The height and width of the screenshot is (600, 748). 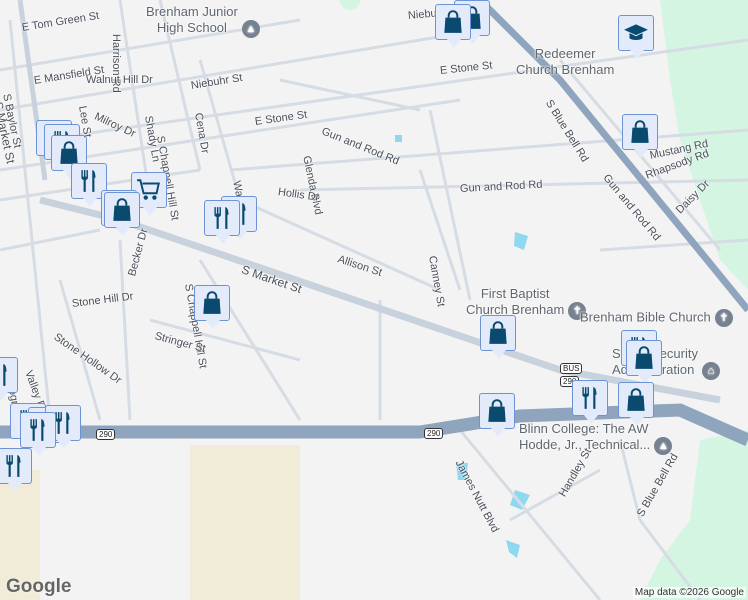 I want to click on government-icon: ⌂, so click(x=710, y=370).